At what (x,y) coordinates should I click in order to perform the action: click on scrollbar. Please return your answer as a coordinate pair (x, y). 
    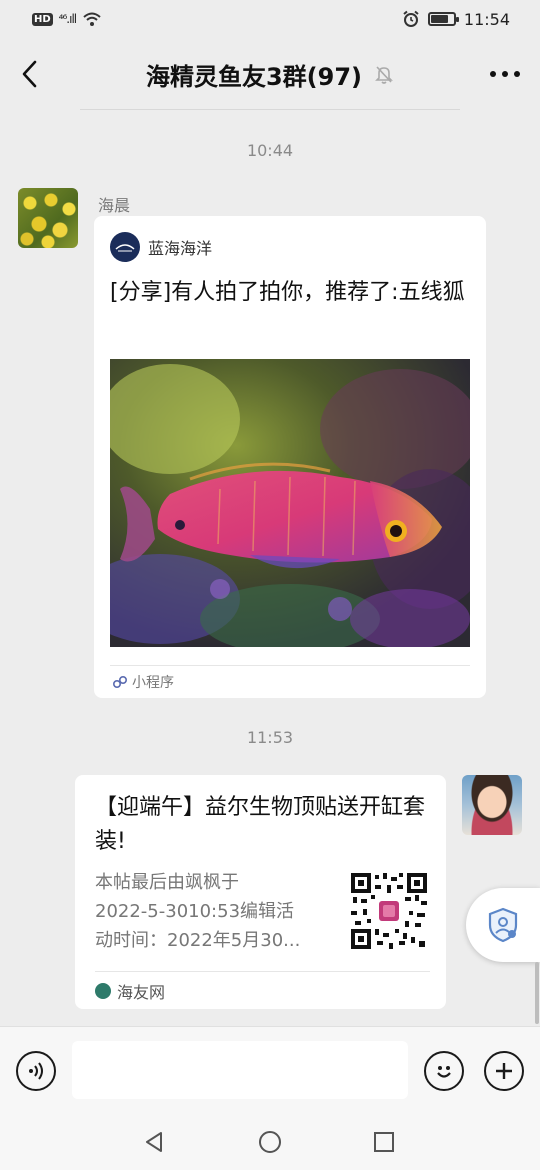
    Looking at the image, I should click on (537, 993).